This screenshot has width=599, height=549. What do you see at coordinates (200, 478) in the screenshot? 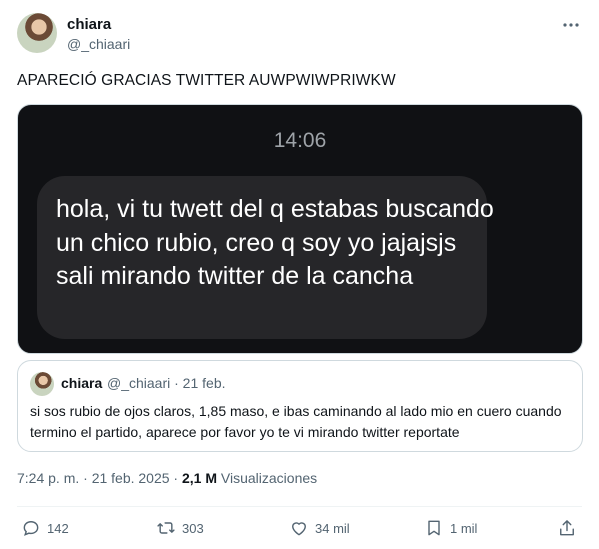
I see `views-count: 2,1 M` at bounding box center [200, 478].